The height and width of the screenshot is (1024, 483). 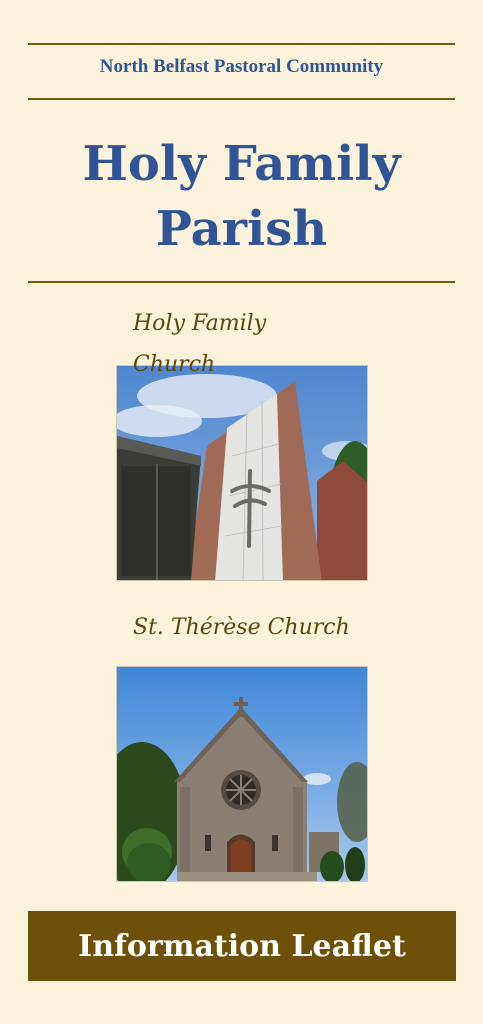 What do you see at coordinates (241, 282) in the screenshot?
I see `title-rule` at bounding box center [241, 282].